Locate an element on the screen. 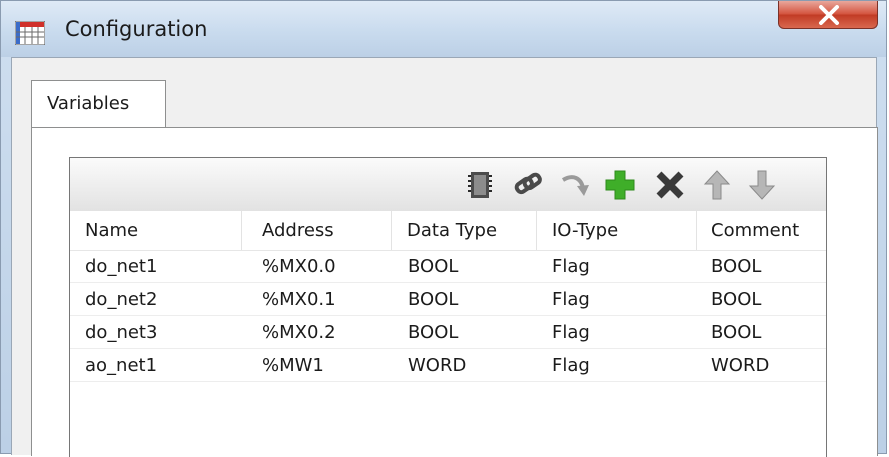  tab-label: Variables is located at coordinates (88, 103).